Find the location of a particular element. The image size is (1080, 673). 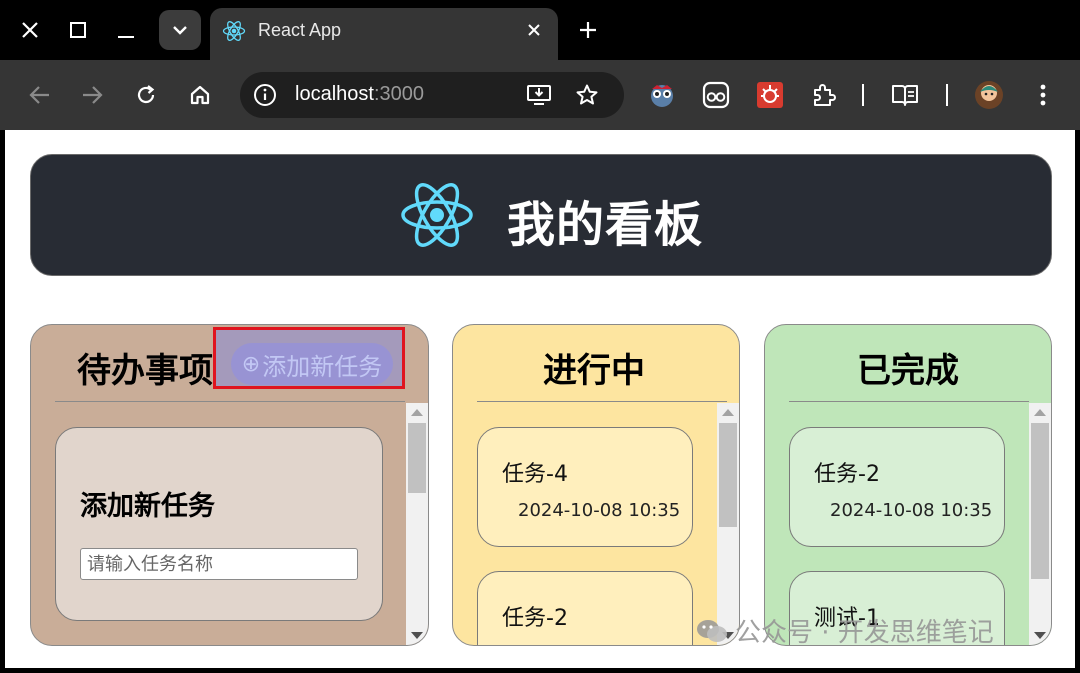

chevron-down-icon is located at coordinates (180, 30).